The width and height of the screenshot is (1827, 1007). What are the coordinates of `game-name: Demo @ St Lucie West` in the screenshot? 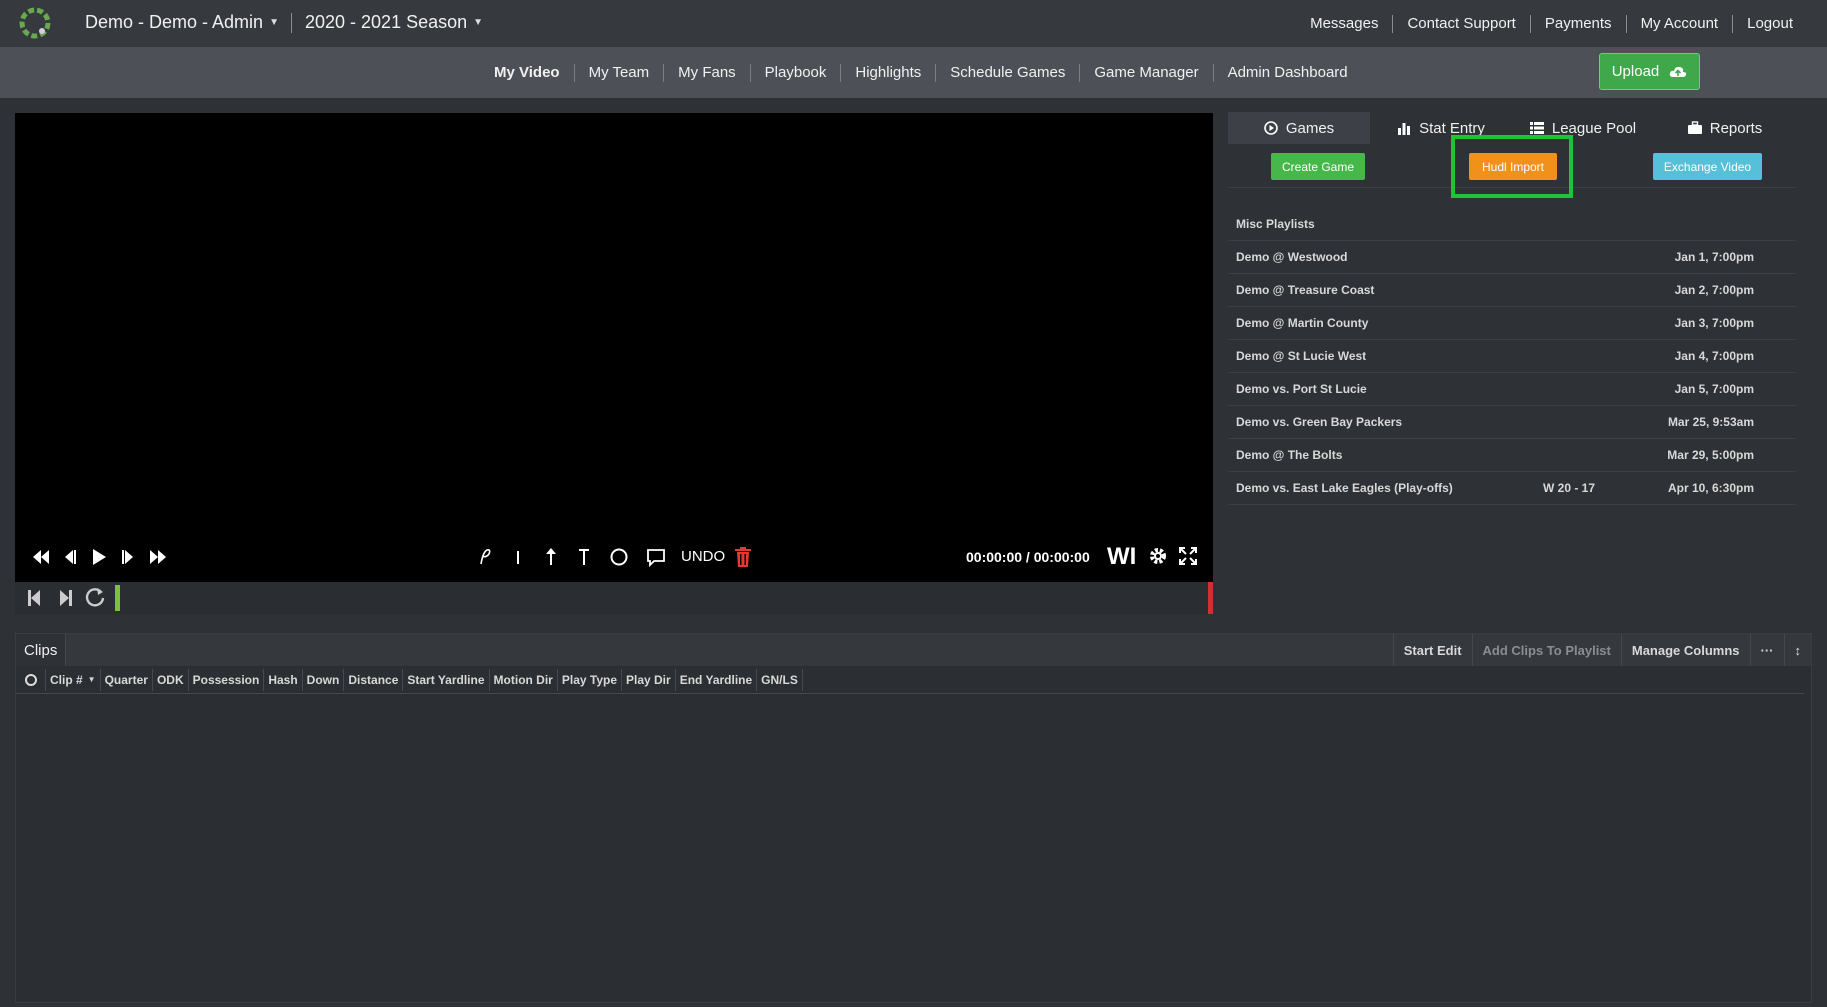 It's located at (1301, 356).